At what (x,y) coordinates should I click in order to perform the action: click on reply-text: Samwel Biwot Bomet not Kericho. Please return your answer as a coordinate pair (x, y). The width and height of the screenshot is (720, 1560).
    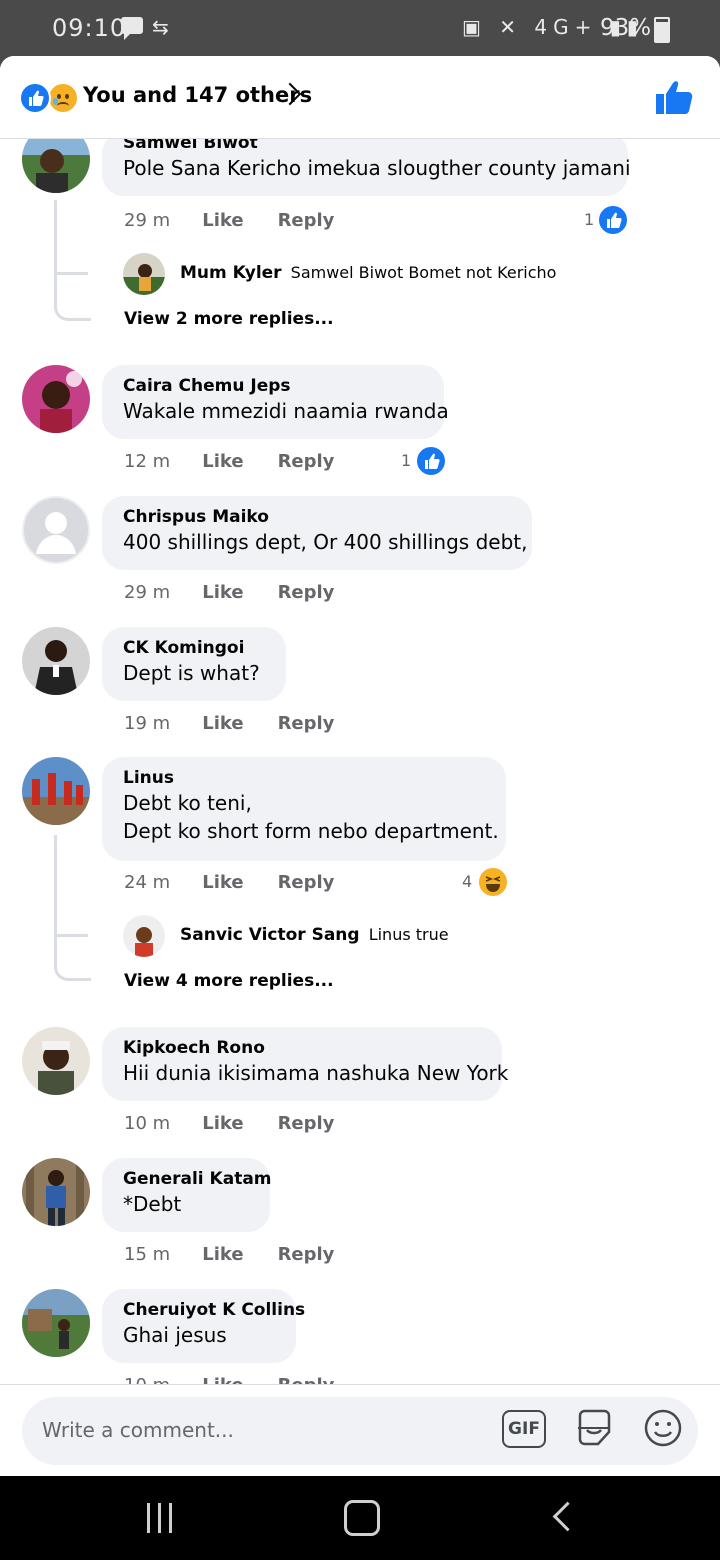
    Looking at the image, I should click on (423, 272).